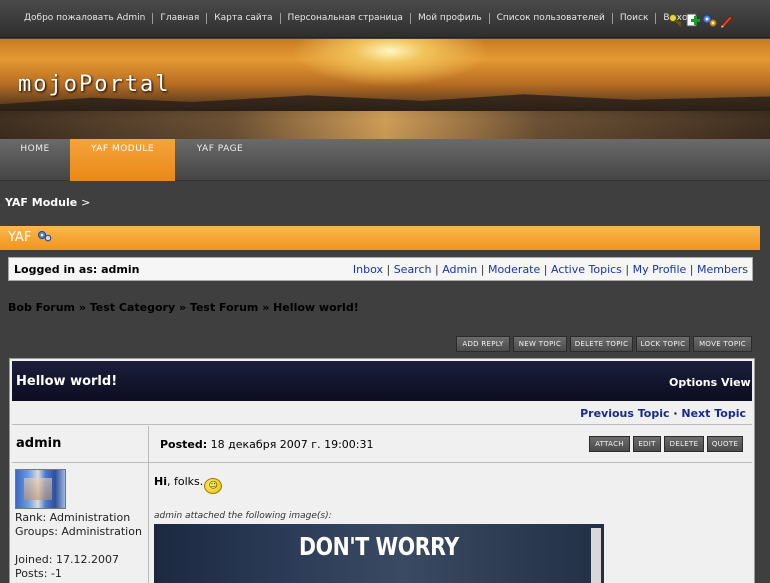 The height and width of the screenshot is (583, 770). What do you see at coordinates (85, 18) in the screenshot?
I see `welcome-text: Добро пожаловать Admin` at bounding box center [85, 18].